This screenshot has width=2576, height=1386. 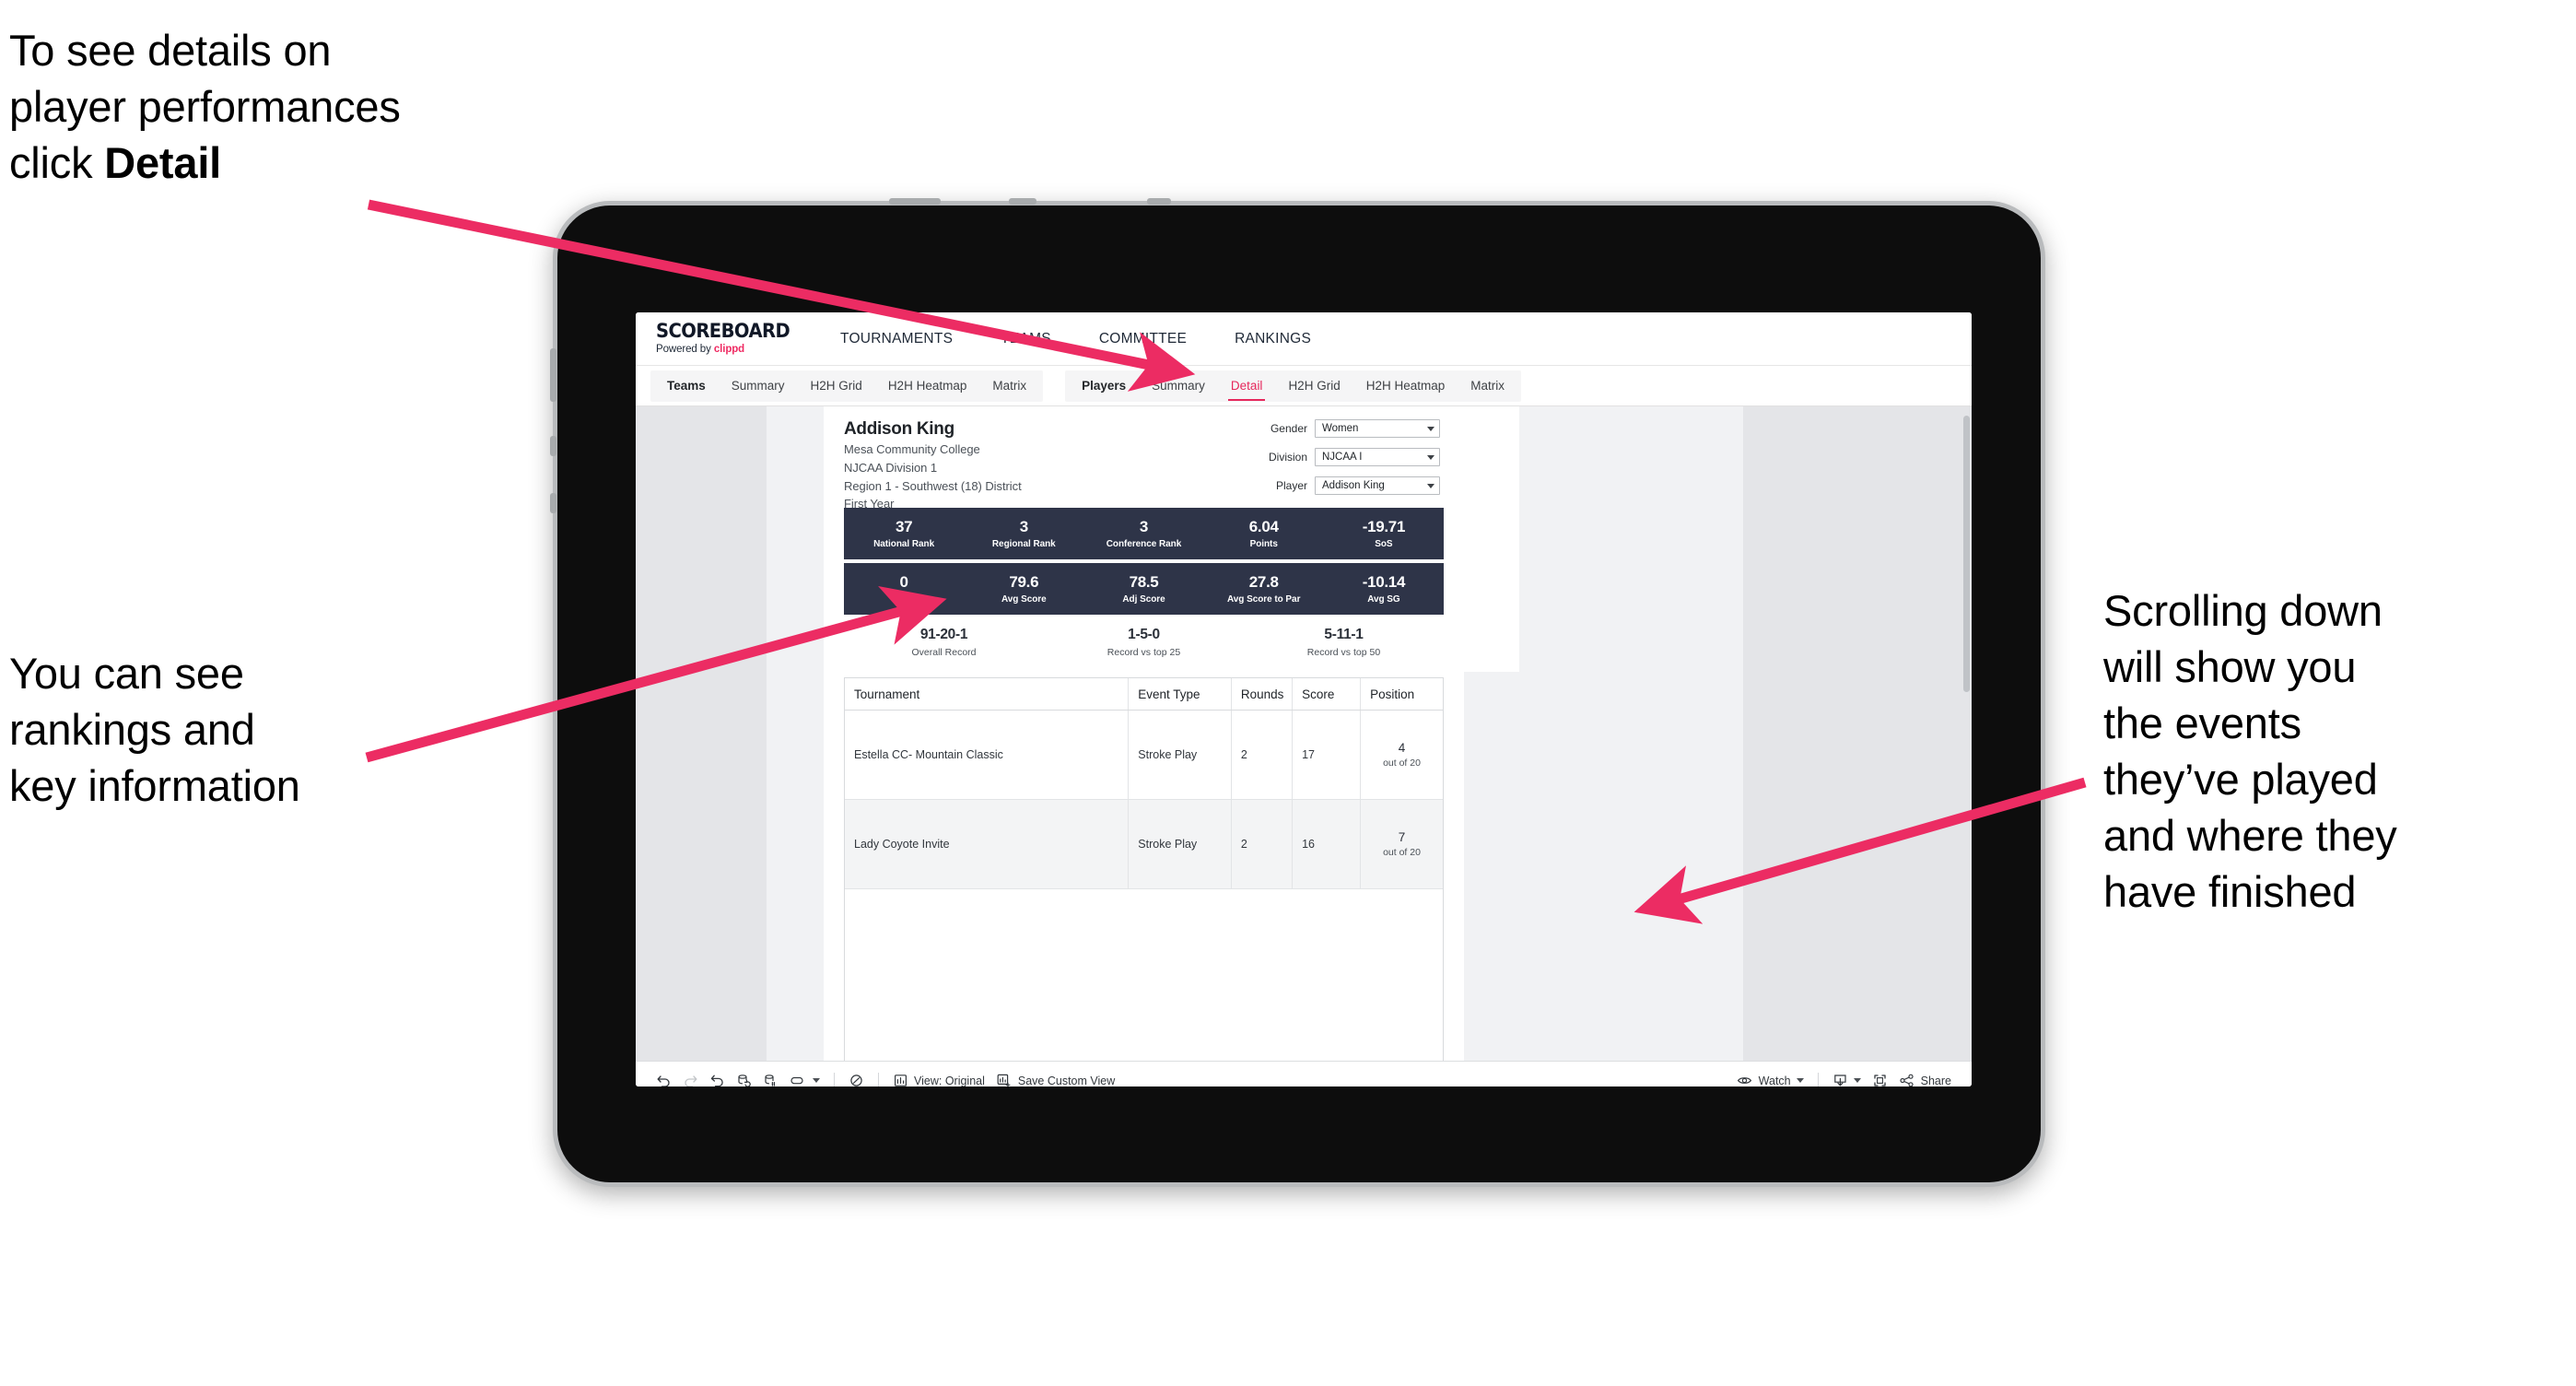 What do you see at coordinates (904, 543) in the screenshot?
I see `stat-label: National Rank` at bounding box center [904, 543].